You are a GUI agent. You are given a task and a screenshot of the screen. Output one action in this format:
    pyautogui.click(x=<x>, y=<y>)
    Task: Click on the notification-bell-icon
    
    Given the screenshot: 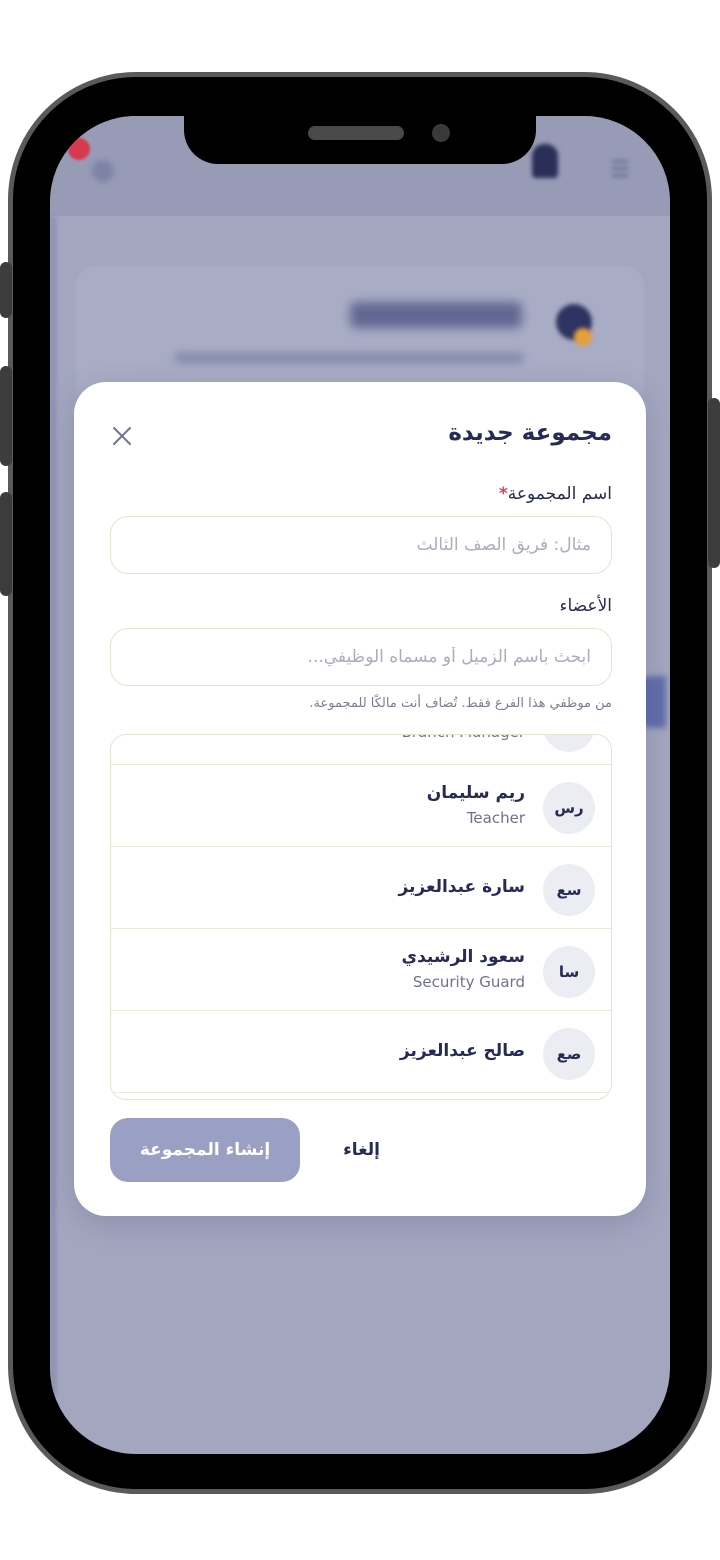 What is the action you would take?
    pyautogui.click(x=545, y=161)
    